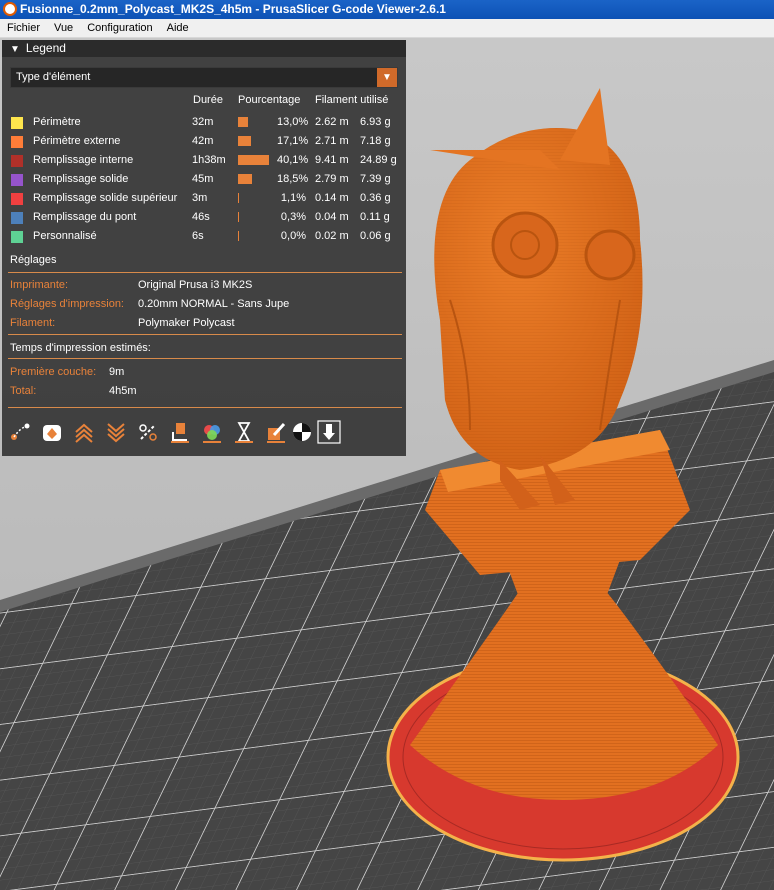 This screenshot has width=774, height=890. I want to click on feature-duration: 3m, so click(200, 198).